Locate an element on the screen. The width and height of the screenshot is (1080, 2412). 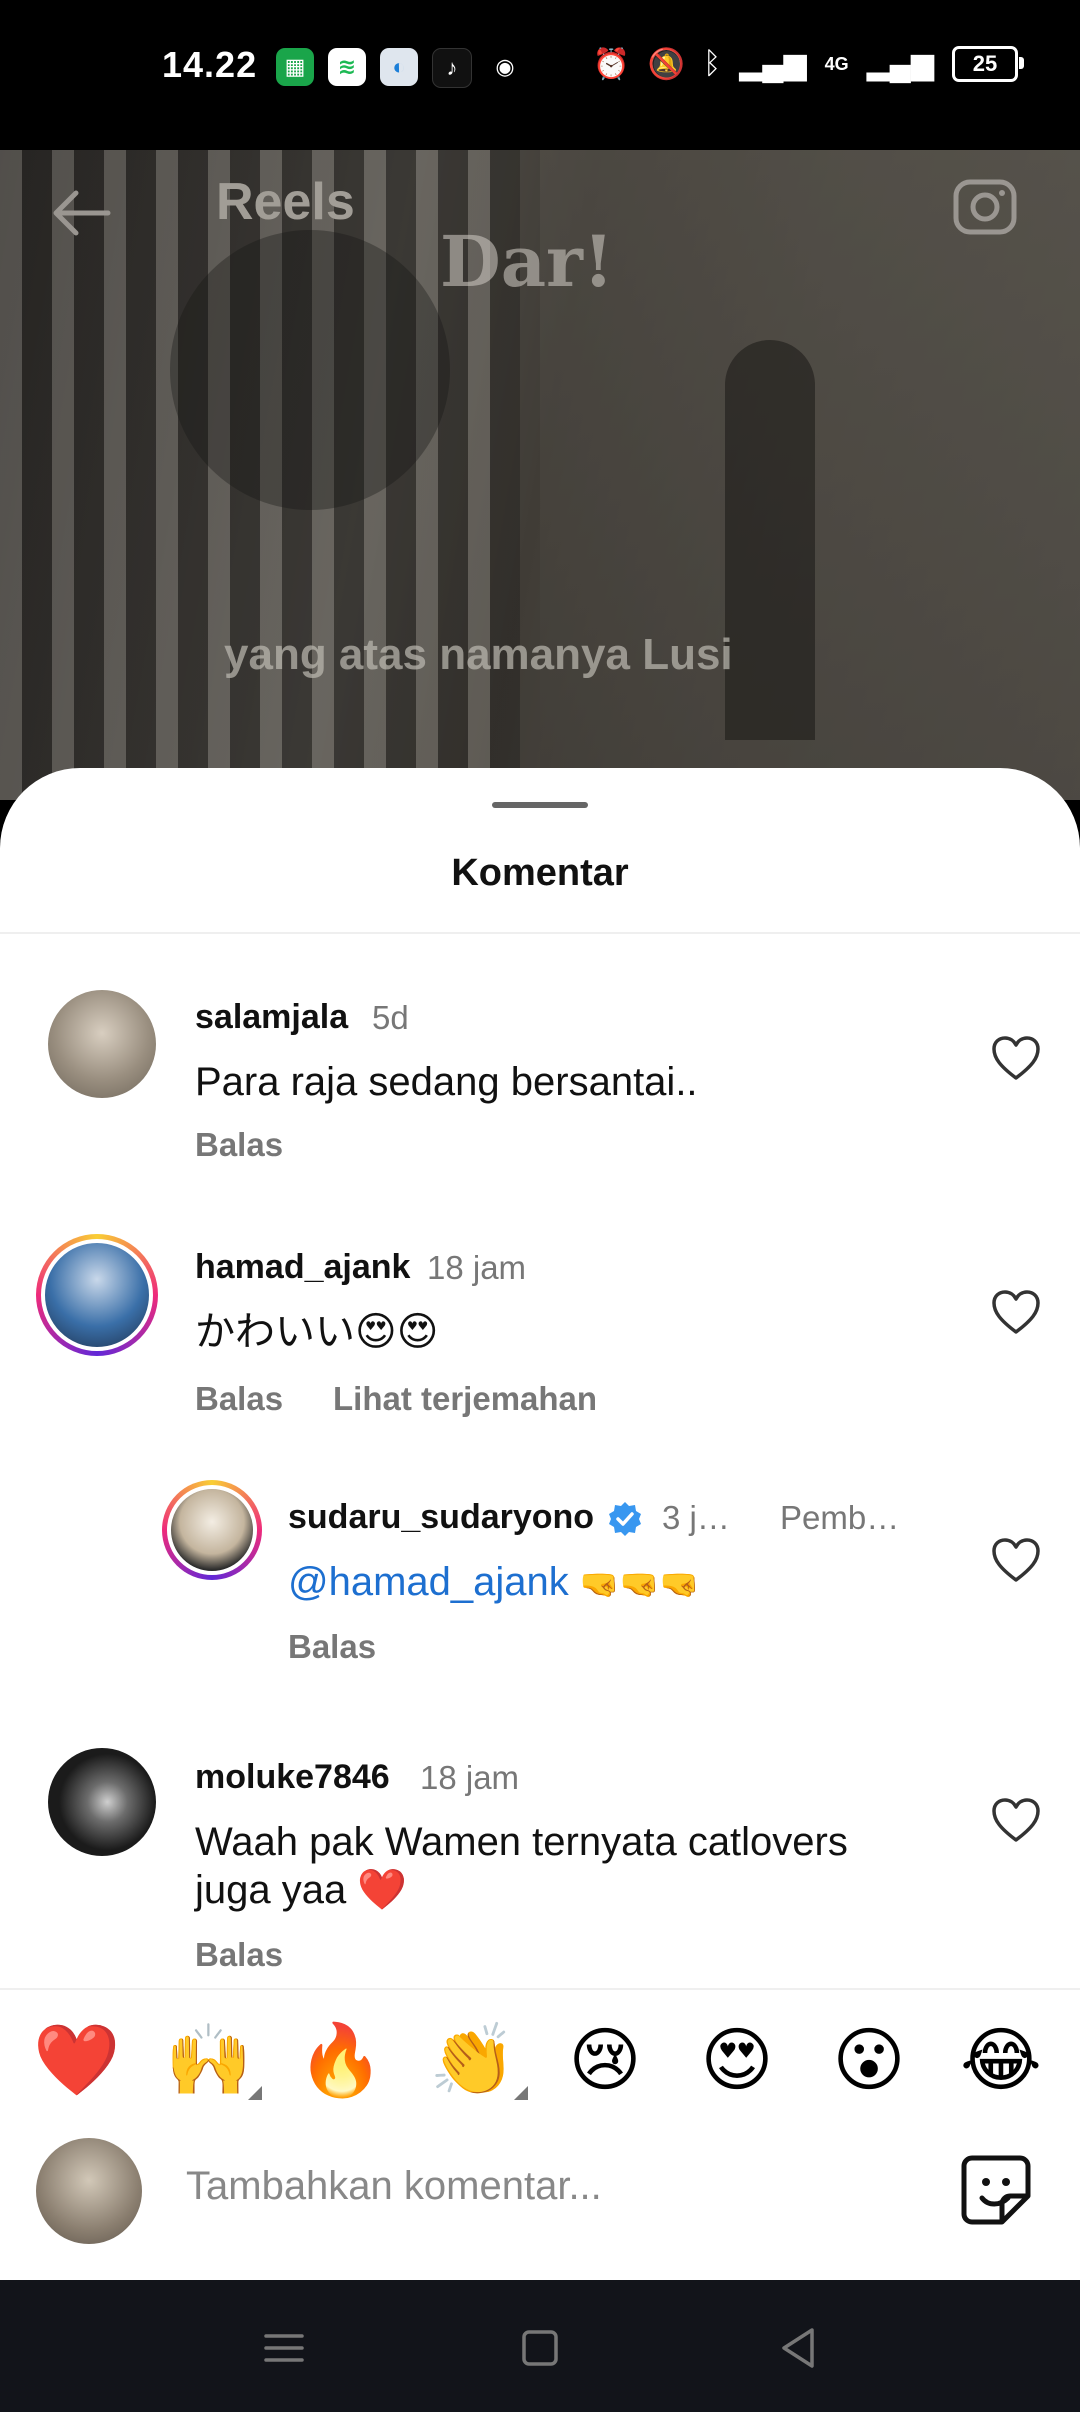
emoji-raised-hands-button: 🙌 is located at coordinates (209, 2060).